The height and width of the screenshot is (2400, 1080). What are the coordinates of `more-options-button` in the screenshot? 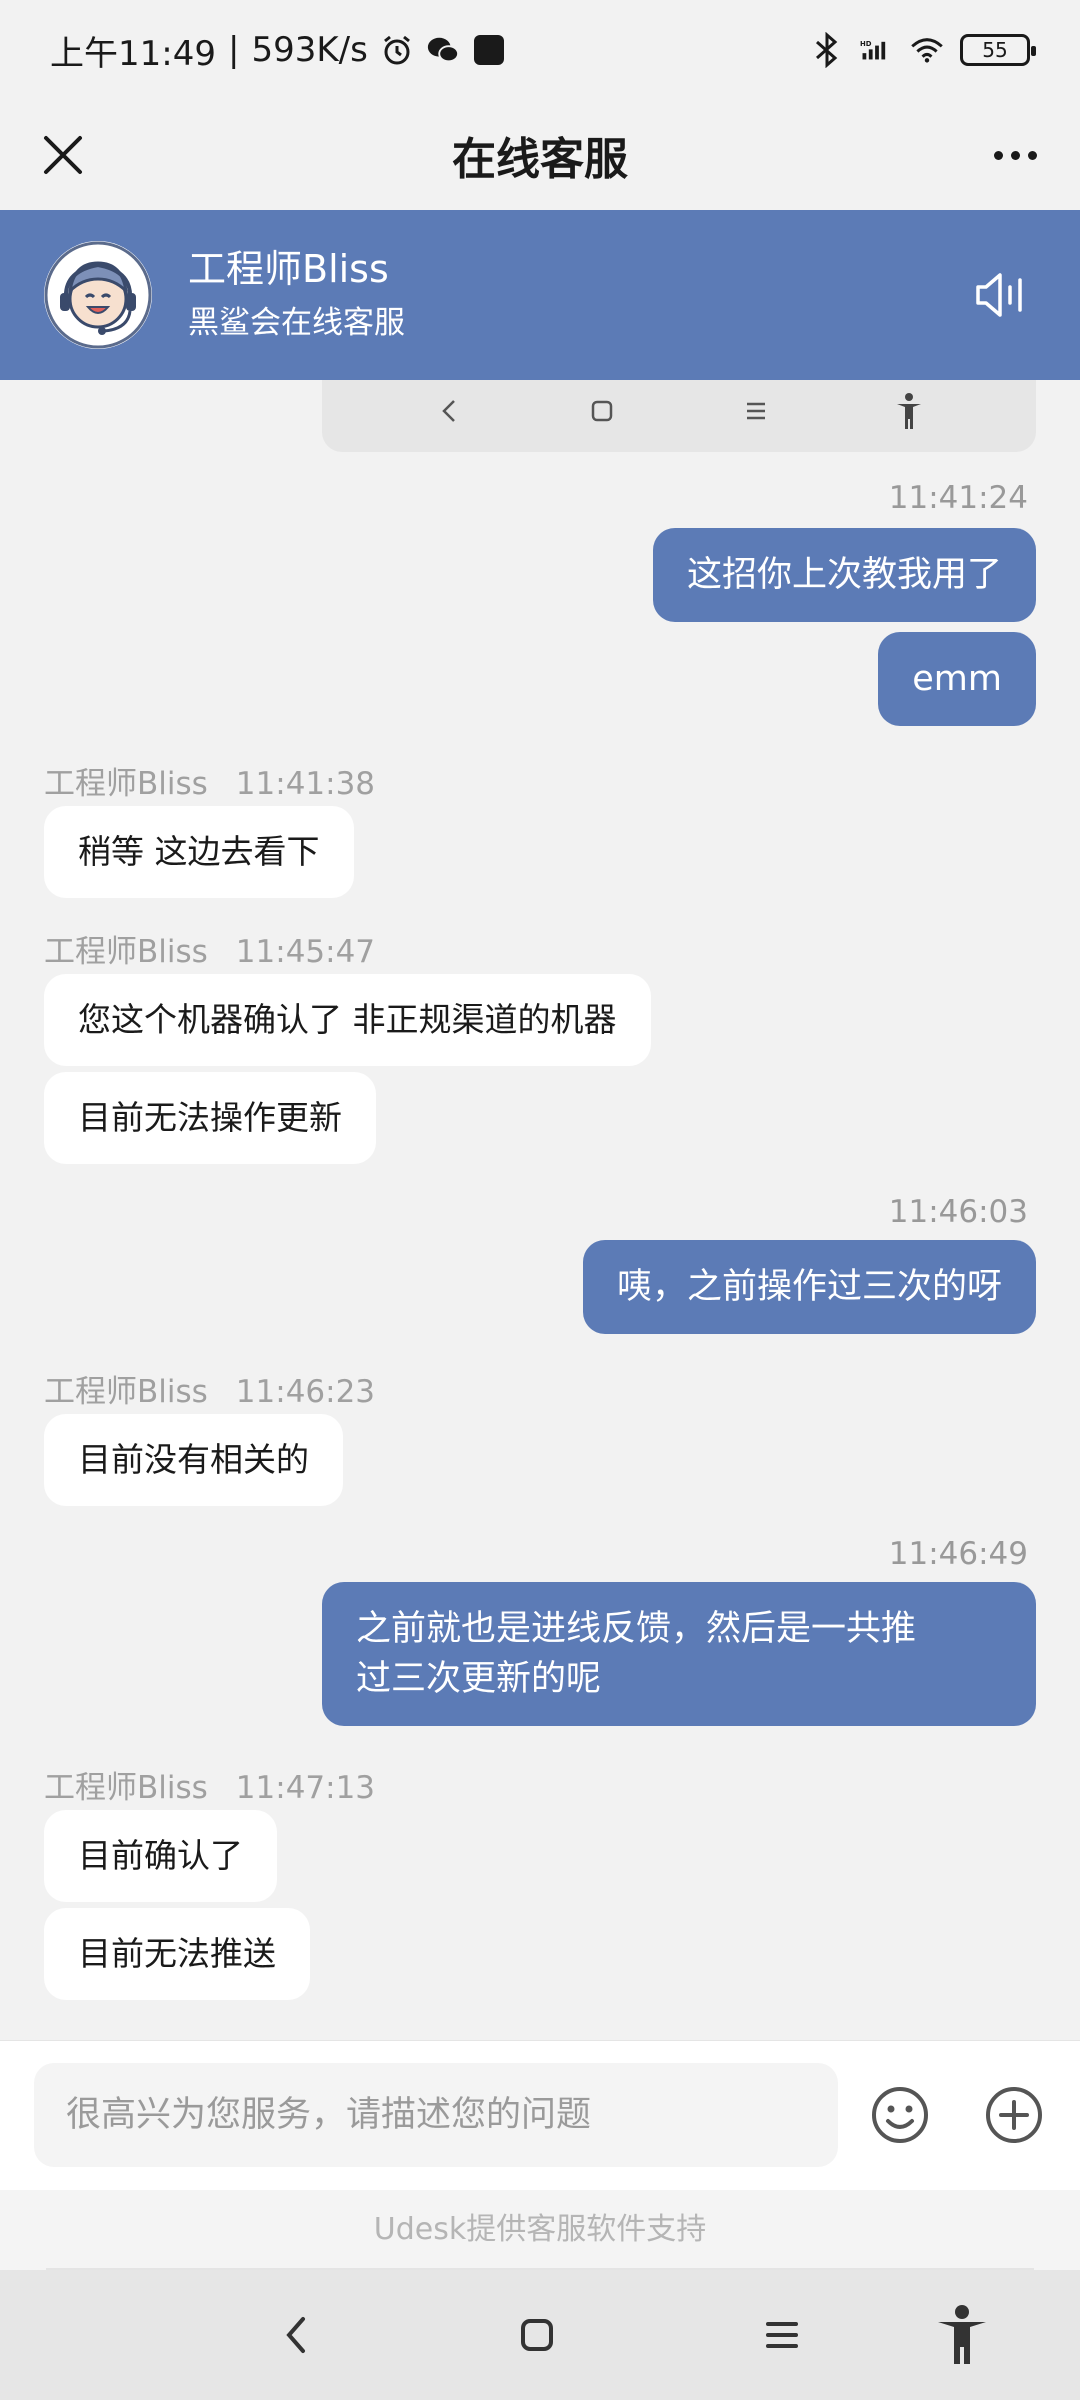 It's located at (1015, 155).